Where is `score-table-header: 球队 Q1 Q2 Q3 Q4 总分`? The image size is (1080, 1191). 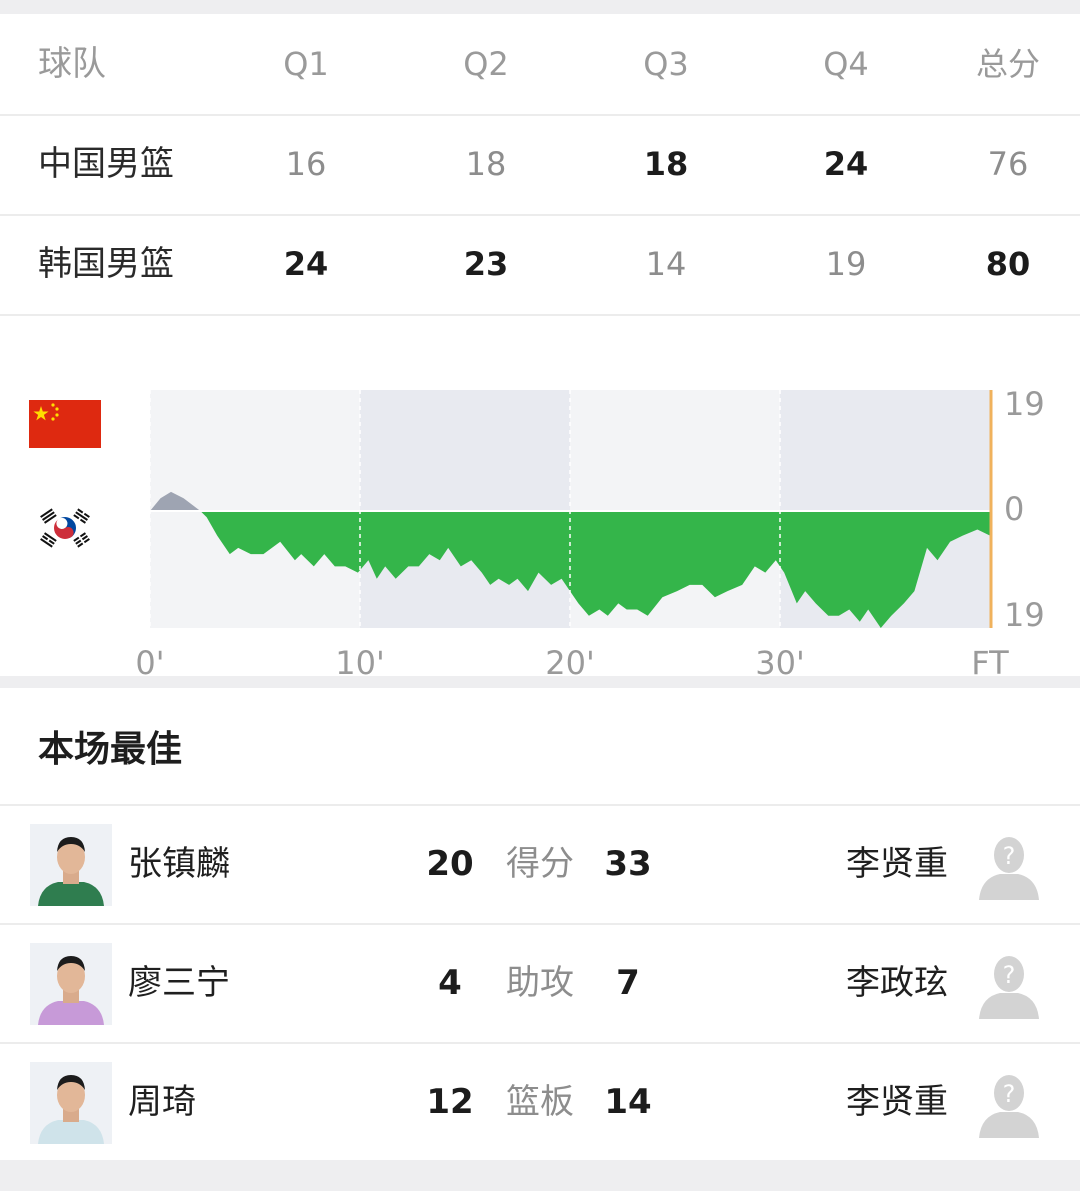 score-table-header: 球队 Q1 Q2 Q3 Q4 总分 is located at coordinates (540, 65).